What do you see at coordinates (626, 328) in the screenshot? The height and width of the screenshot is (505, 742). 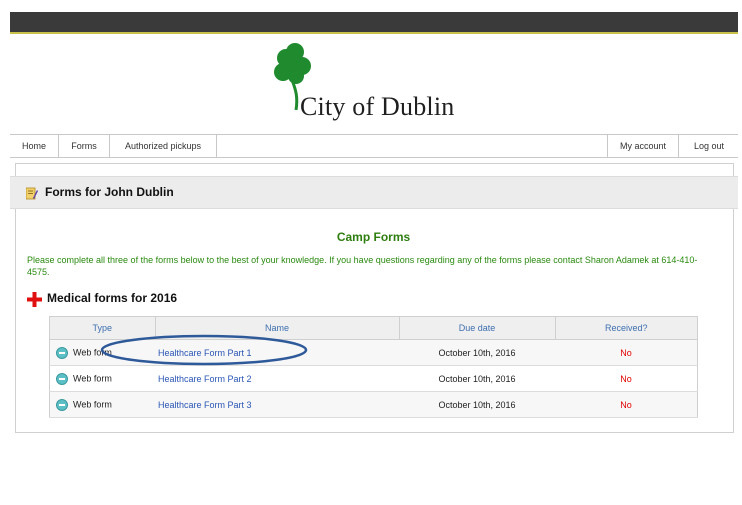 I see `column-header-received: Received?` at bounding box center [626, 328].